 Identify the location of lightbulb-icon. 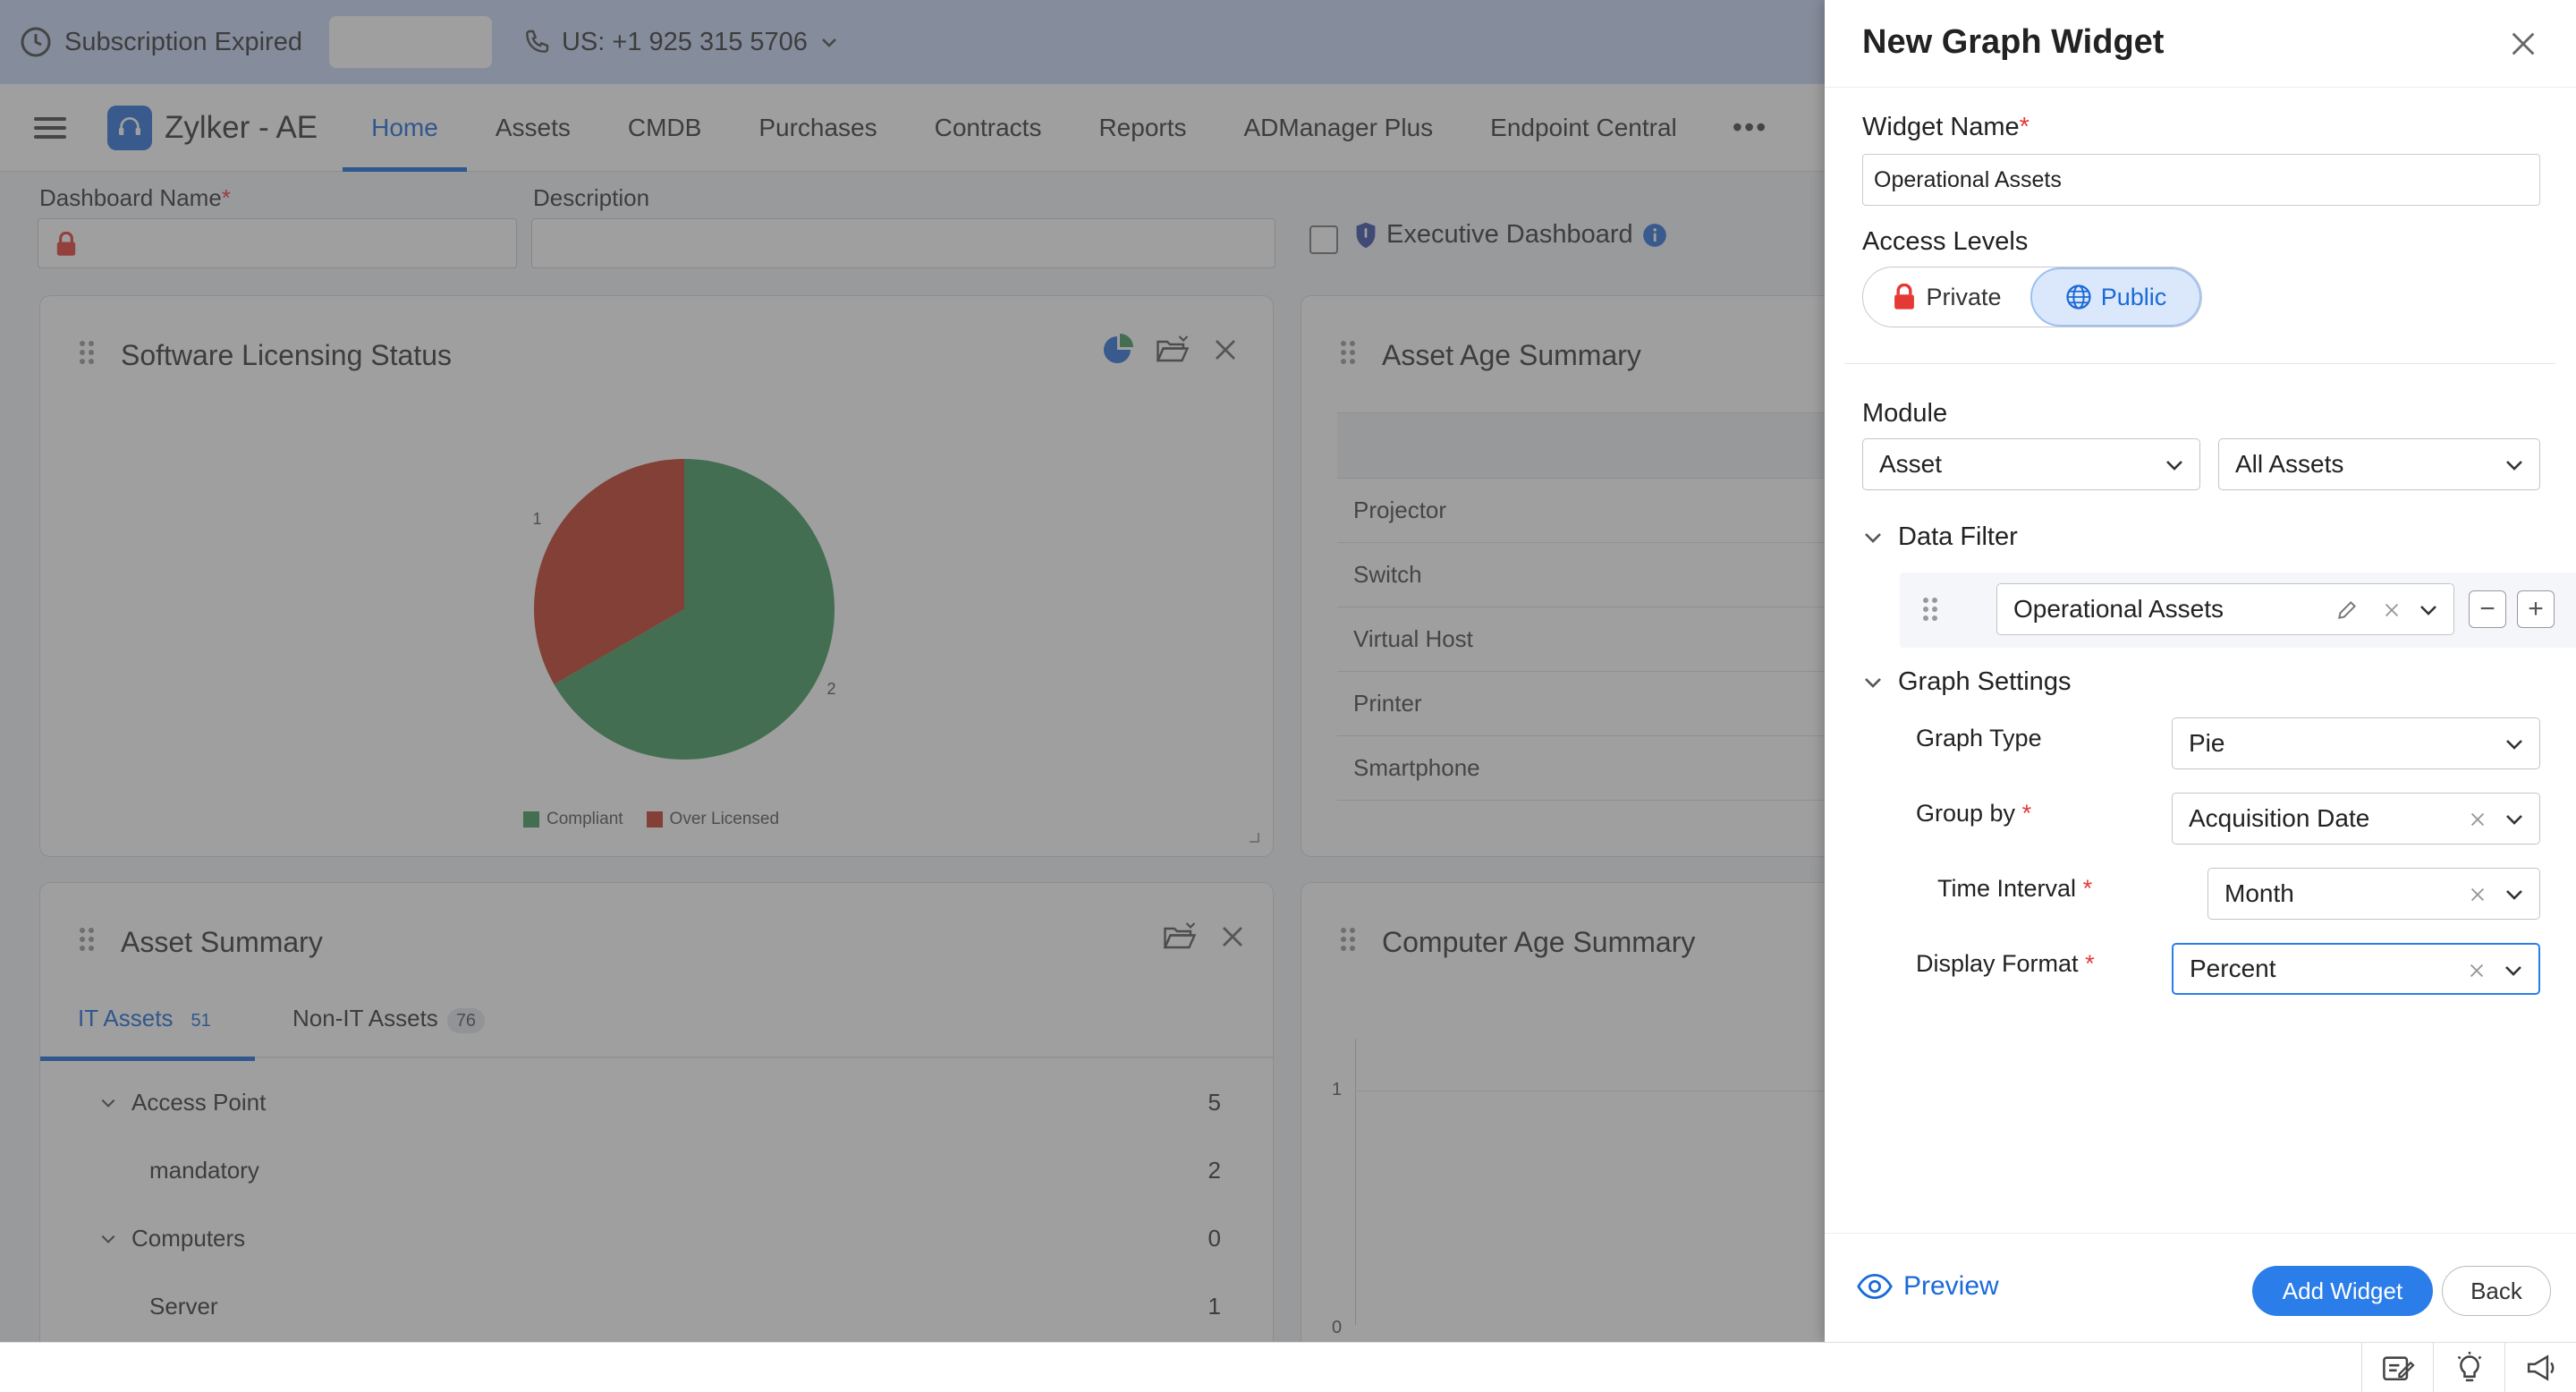
(2468, 1367).